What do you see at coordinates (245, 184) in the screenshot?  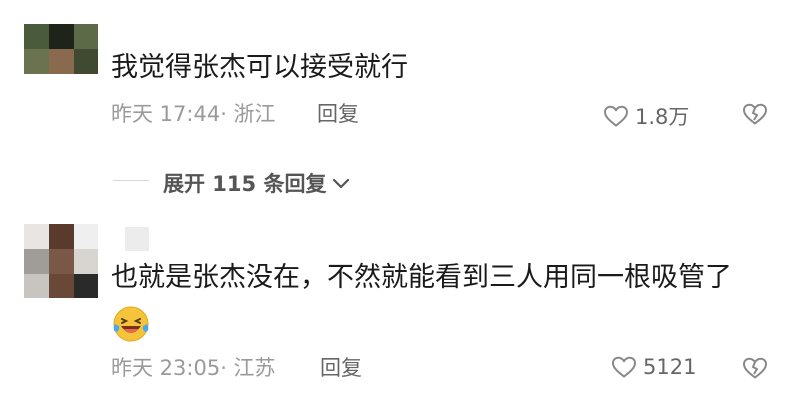 I see `expand-replies-label: 展开 115 条回复` at bounding box center [245, 184].